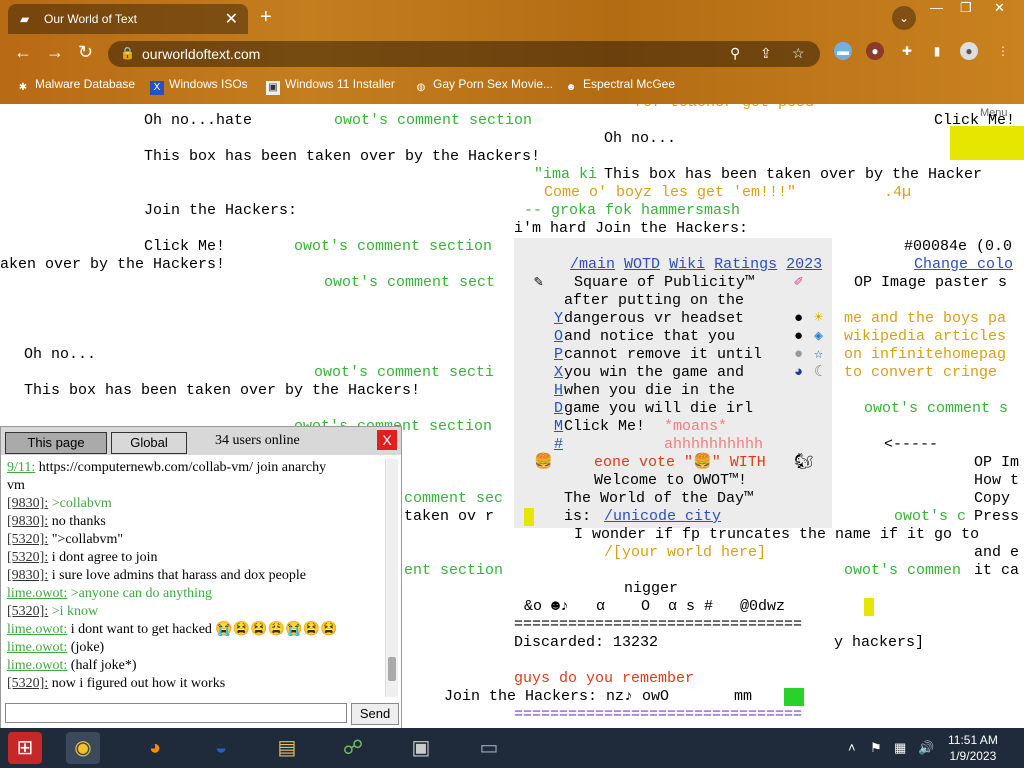 The image size is (1024, 768). What do you see at coordinates (257, 440) in the screenshot?
I see `users-online-count: 34 users online` at bounding box center [257, 440].